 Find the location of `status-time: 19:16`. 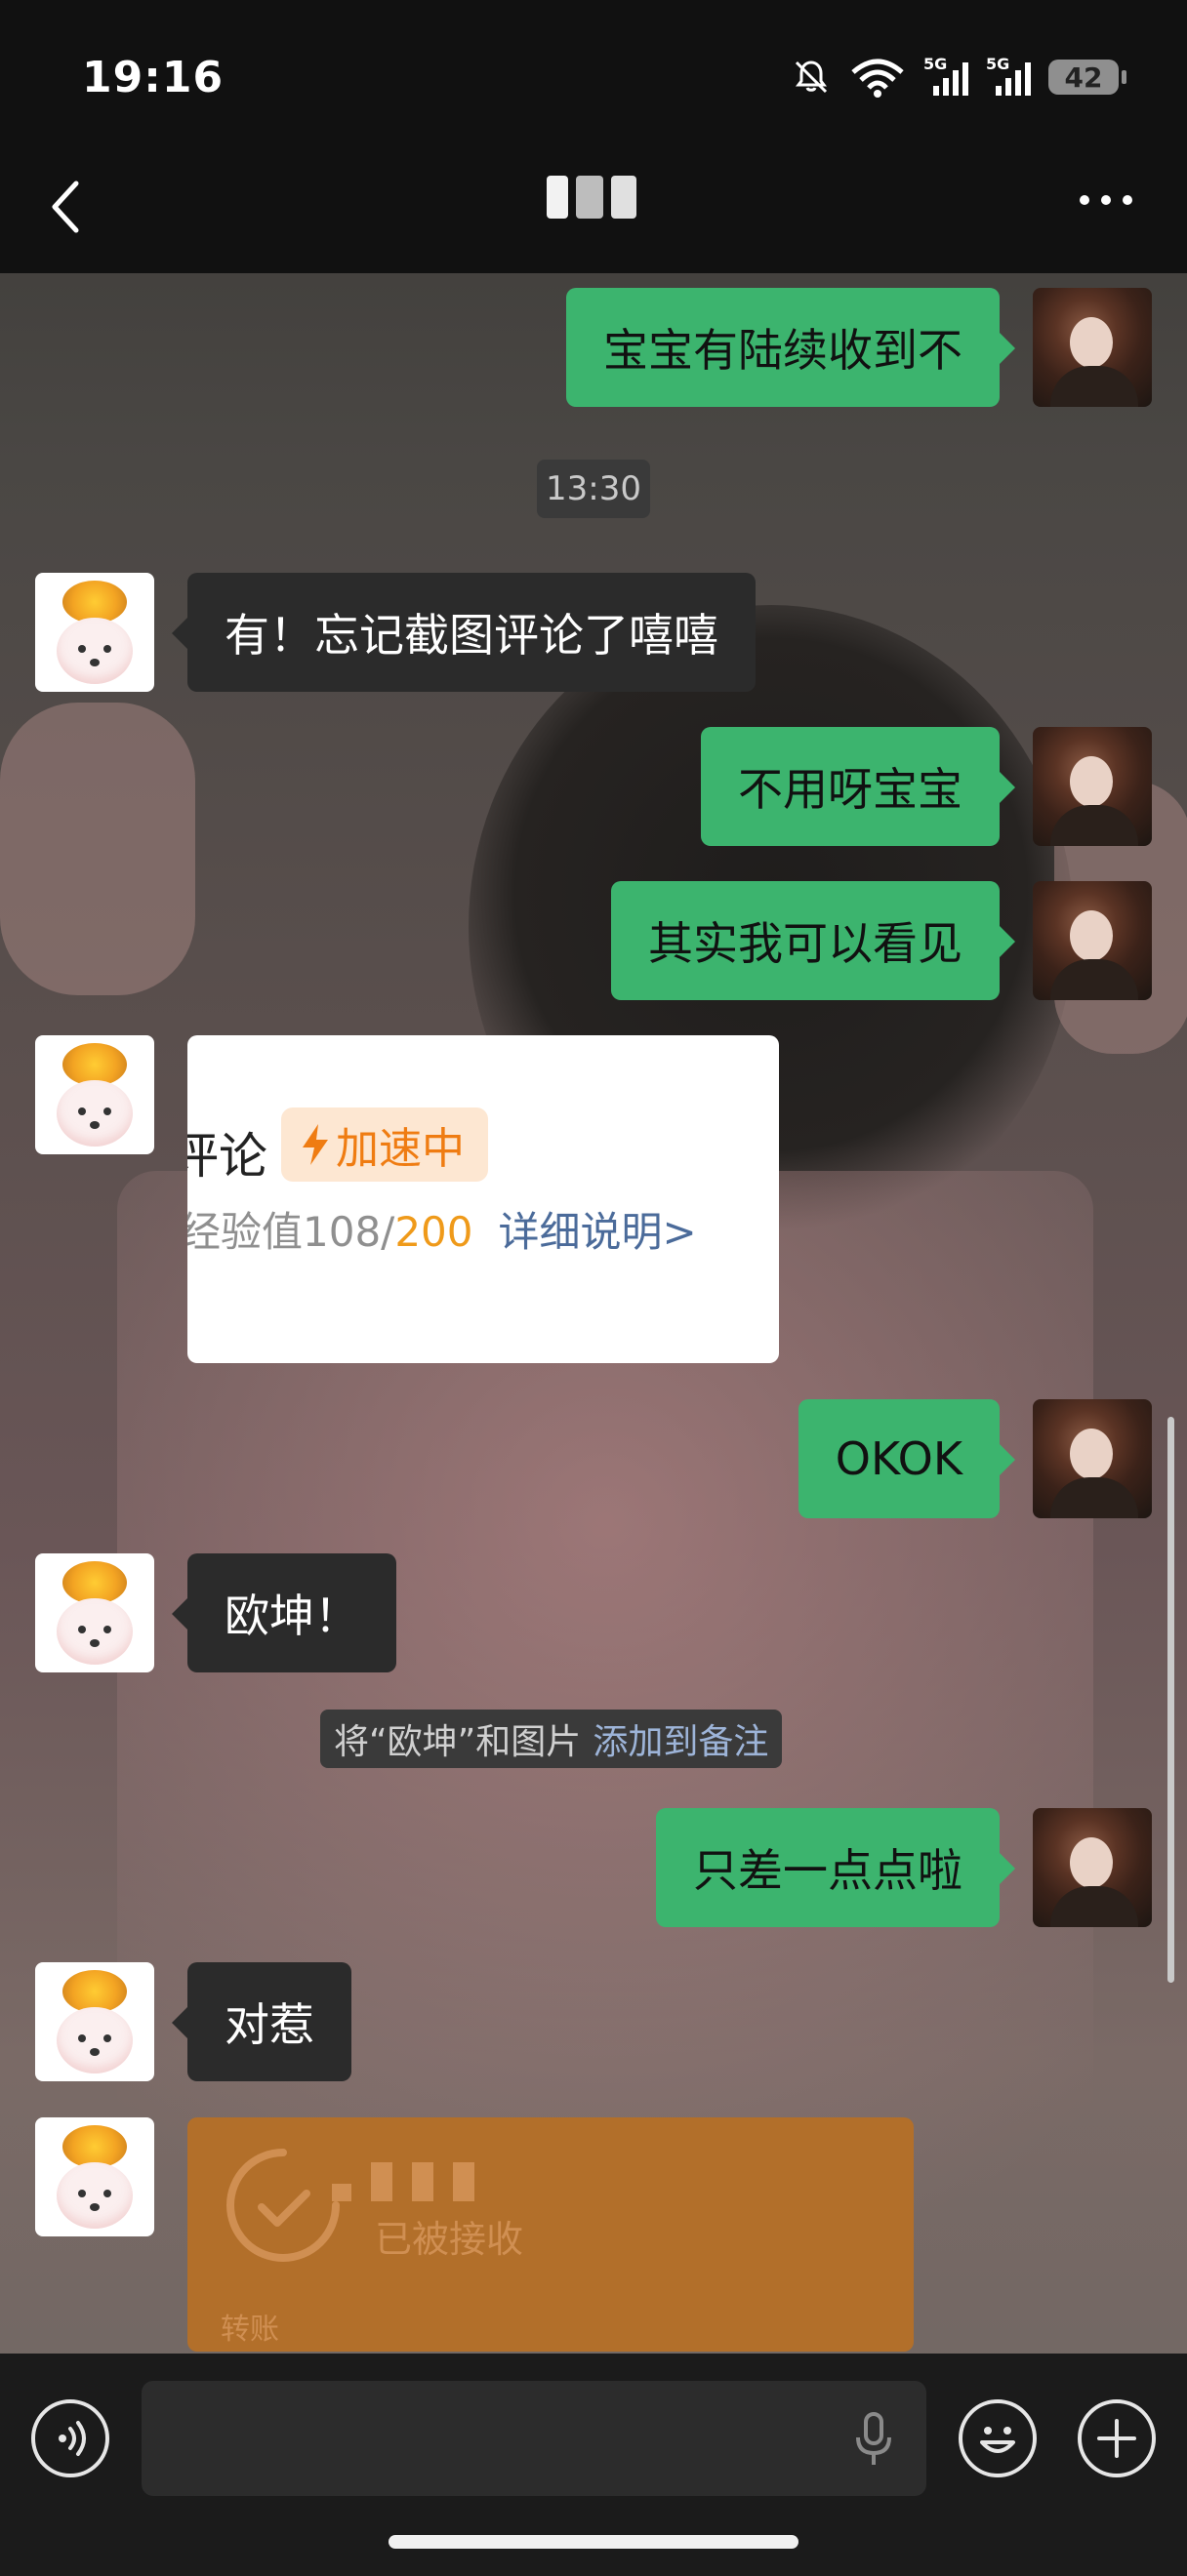

status-time: 19:16 is located at coordinates (153, 77).